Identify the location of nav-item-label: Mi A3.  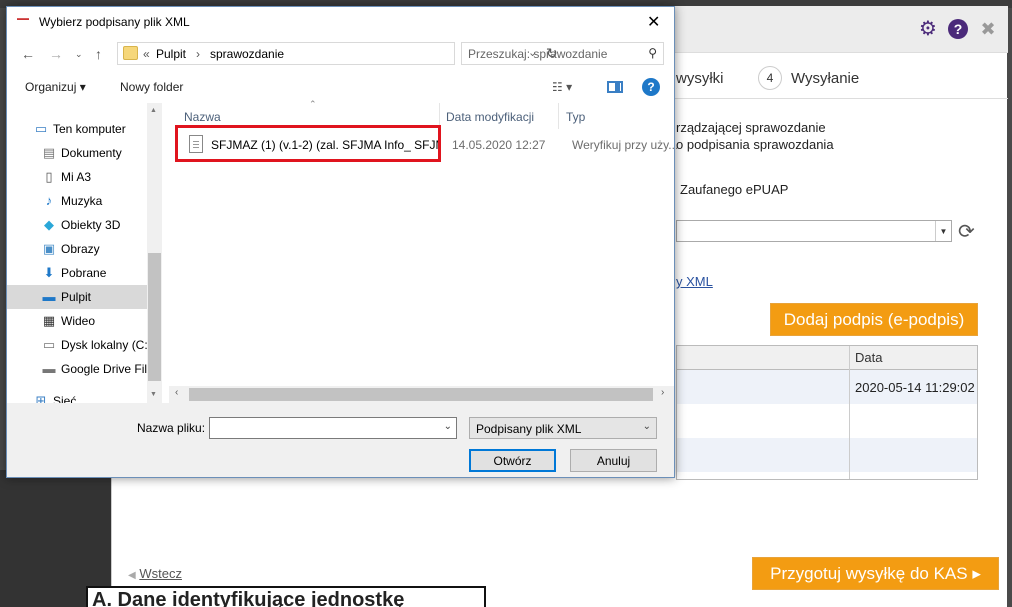
(76, 177).